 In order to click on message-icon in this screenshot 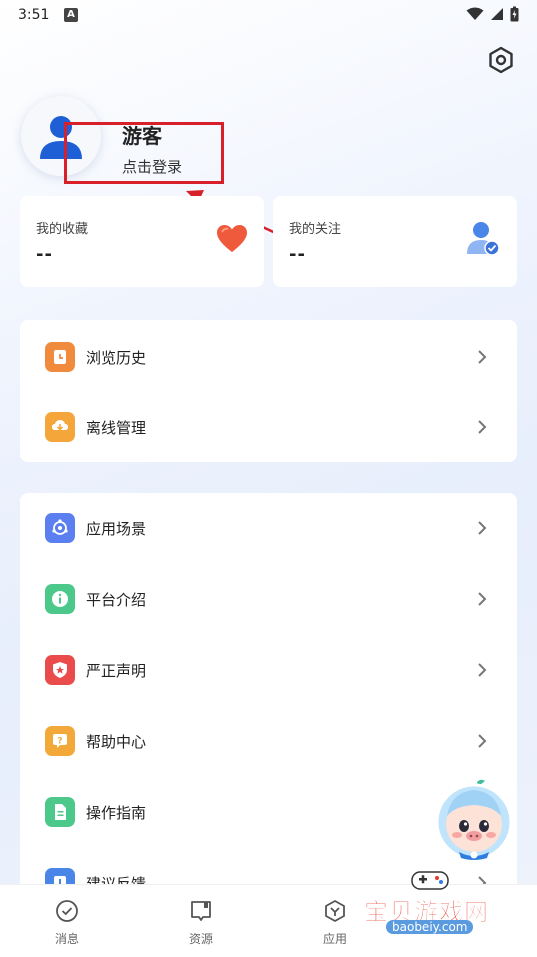, I will do `click(67, 911)`.